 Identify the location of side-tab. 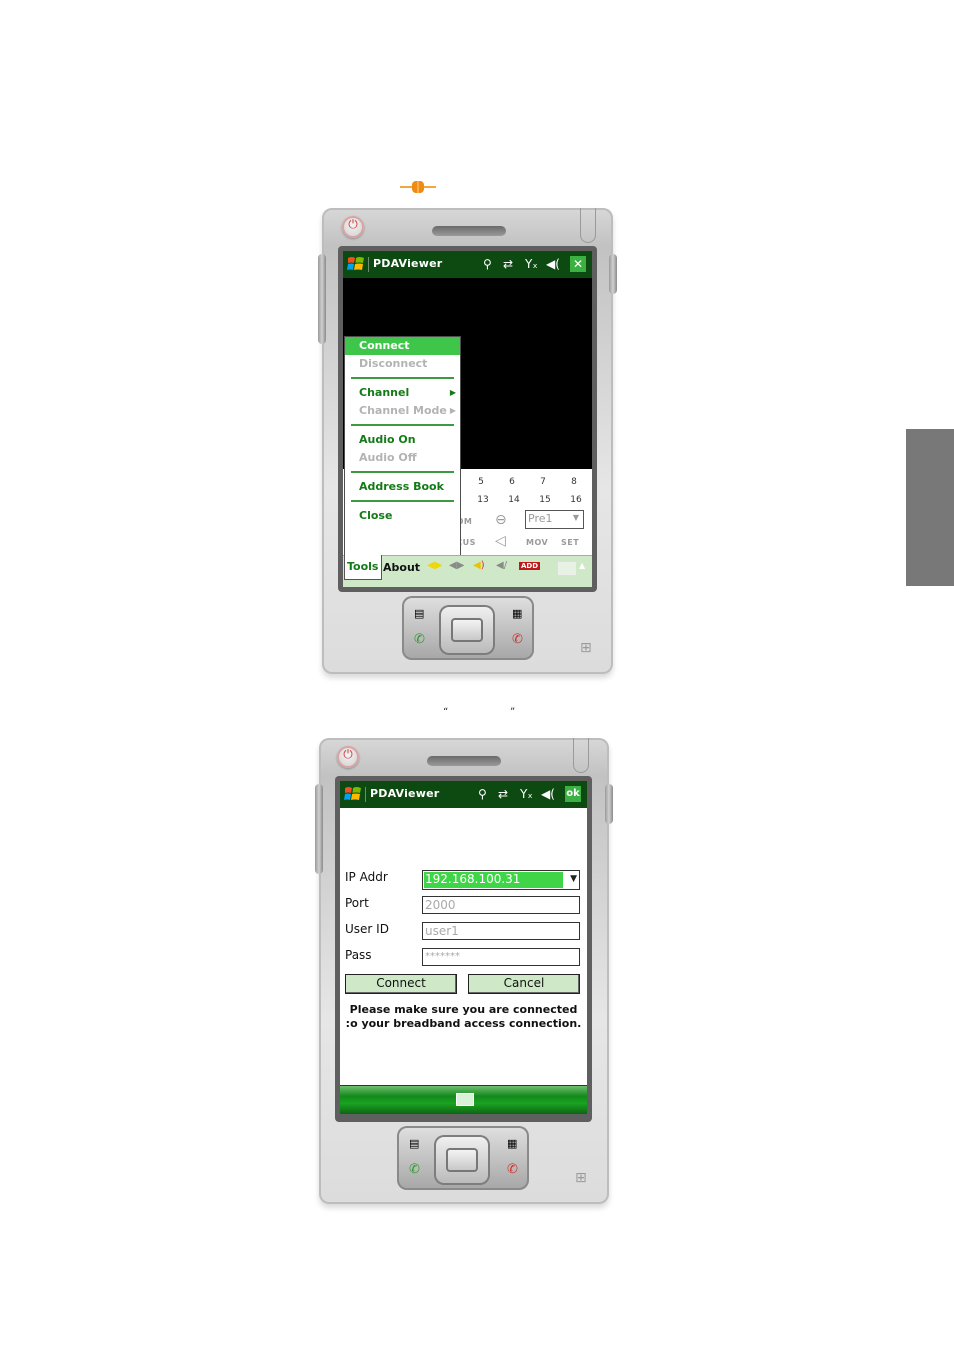
(930, 507).